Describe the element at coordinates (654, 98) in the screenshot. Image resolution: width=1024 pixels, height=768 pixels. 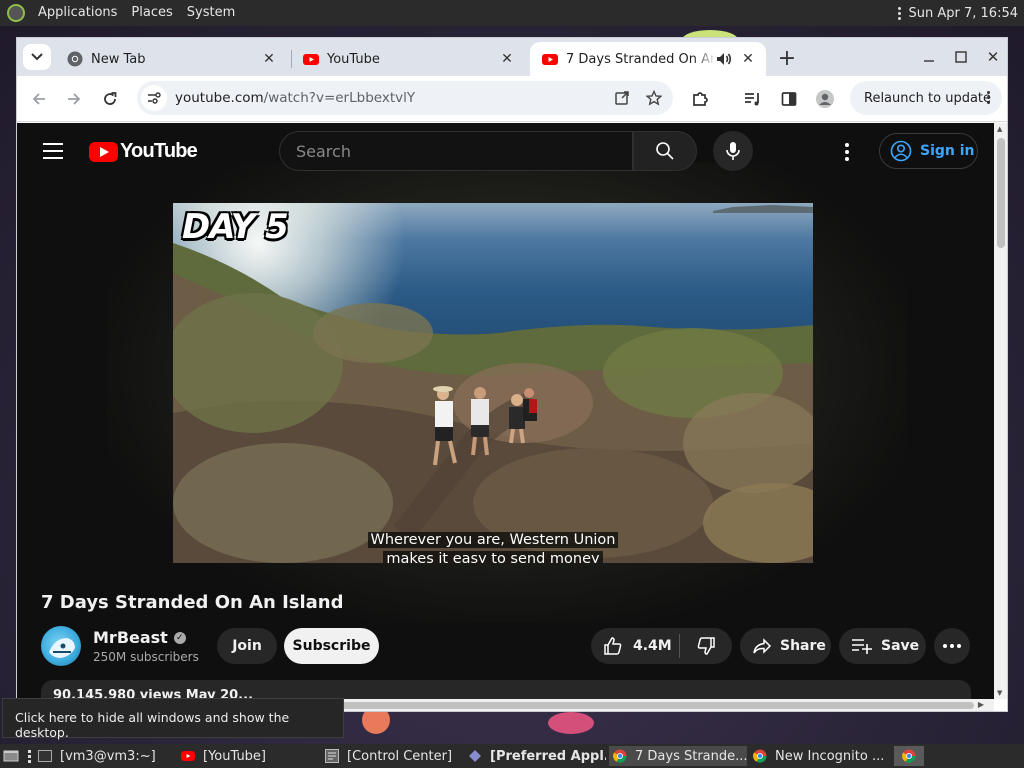
I see `bookmark-star-icon` at that location.